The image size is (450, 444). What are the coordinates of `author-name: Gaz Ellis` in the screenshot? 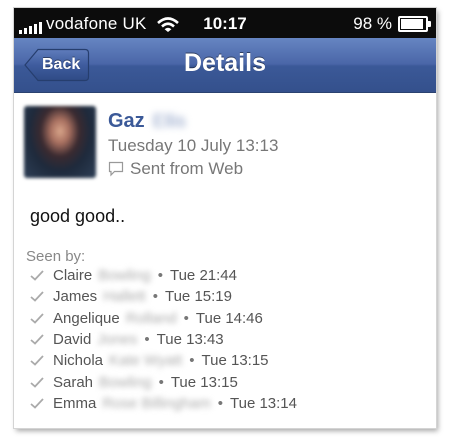 It's located at (147, 121).